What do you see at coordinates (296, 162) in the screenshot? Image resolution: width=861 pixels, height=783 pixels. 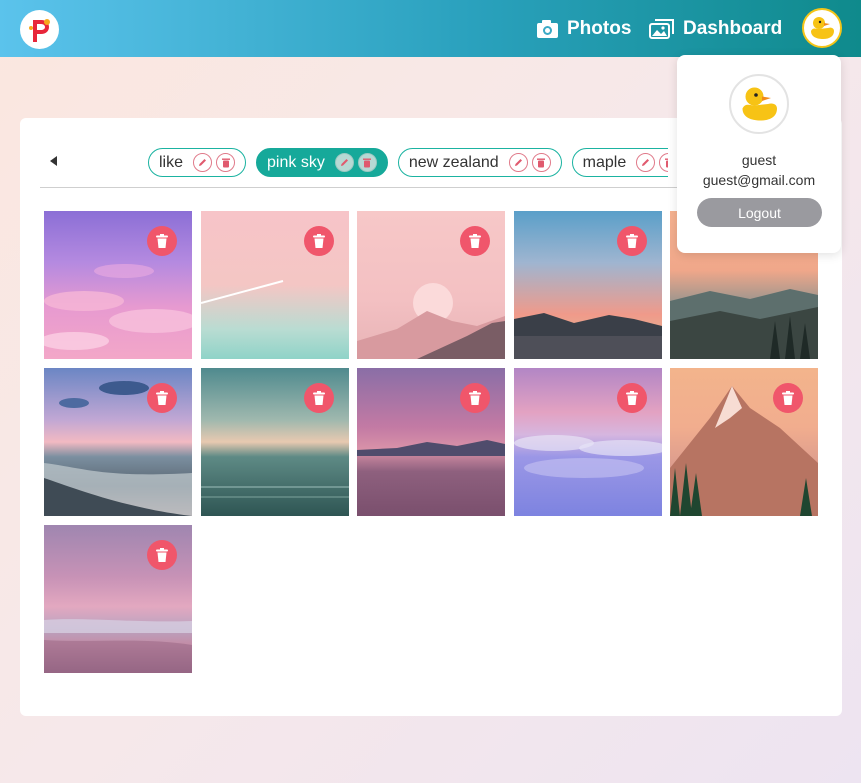 I see `tag-label: pink sky` at bounding box center [296, 162].